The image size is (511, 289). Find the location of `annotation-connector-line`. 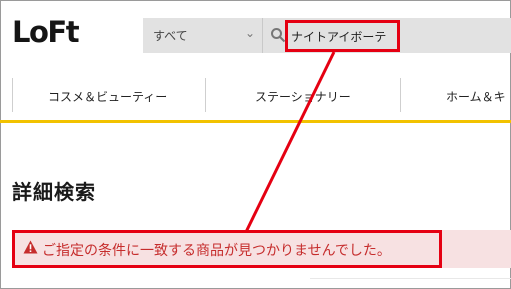

annotation-connector-line is located at coordinates (290, 142).